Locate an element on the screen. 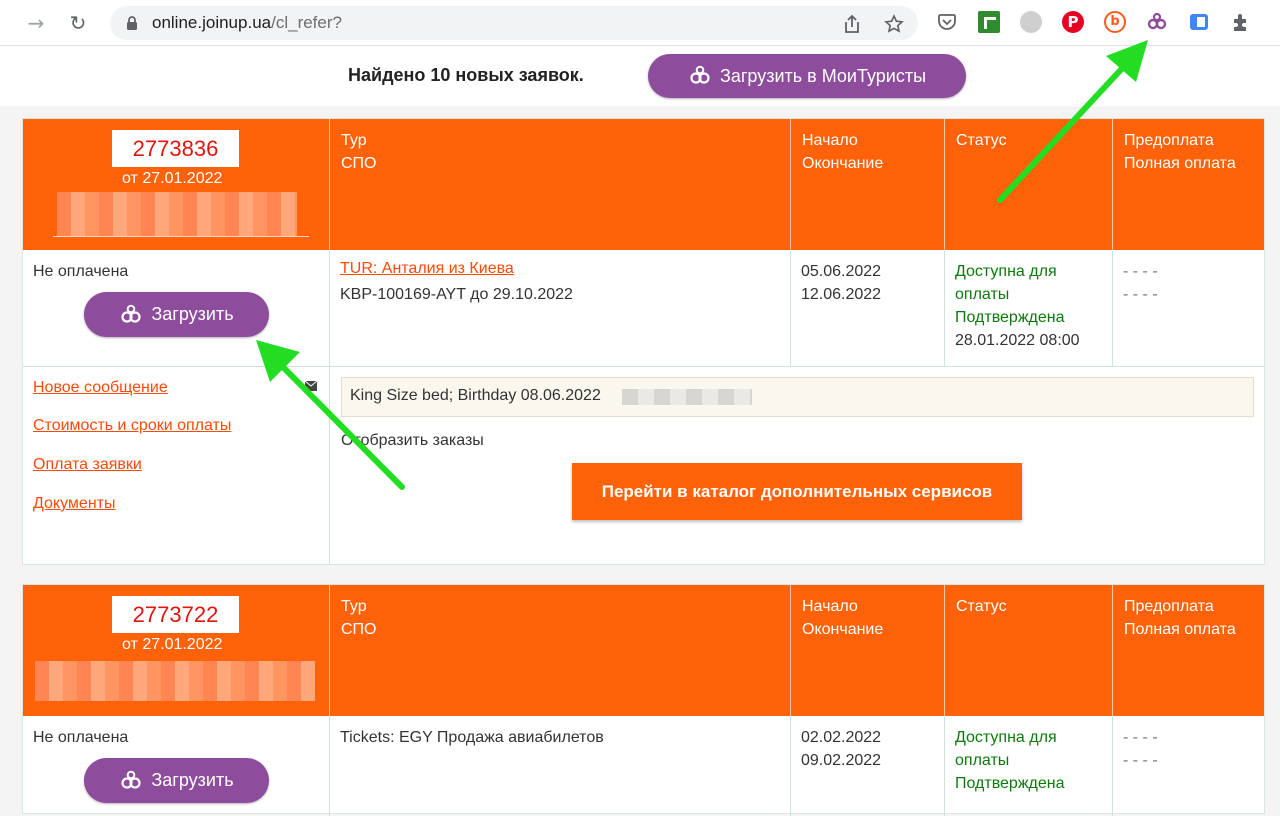  url-path: /cl_refer? is located at coordinates (306, 22).